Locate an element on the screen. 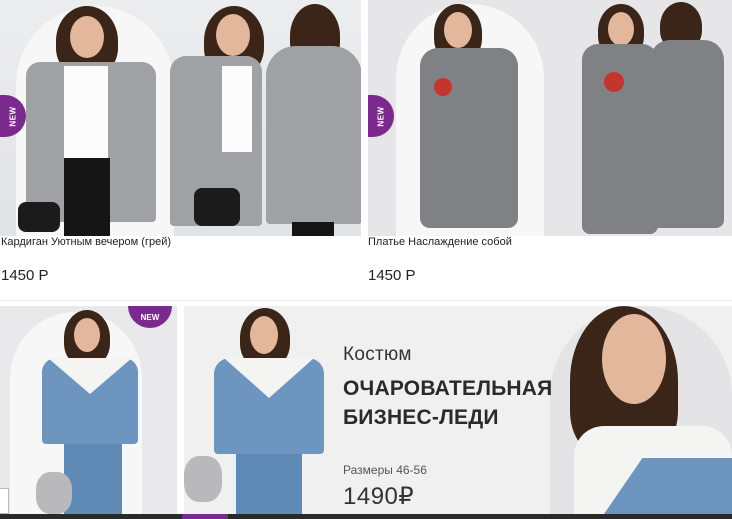  product-image-suit: NEW is located at coordinates (88, 410).